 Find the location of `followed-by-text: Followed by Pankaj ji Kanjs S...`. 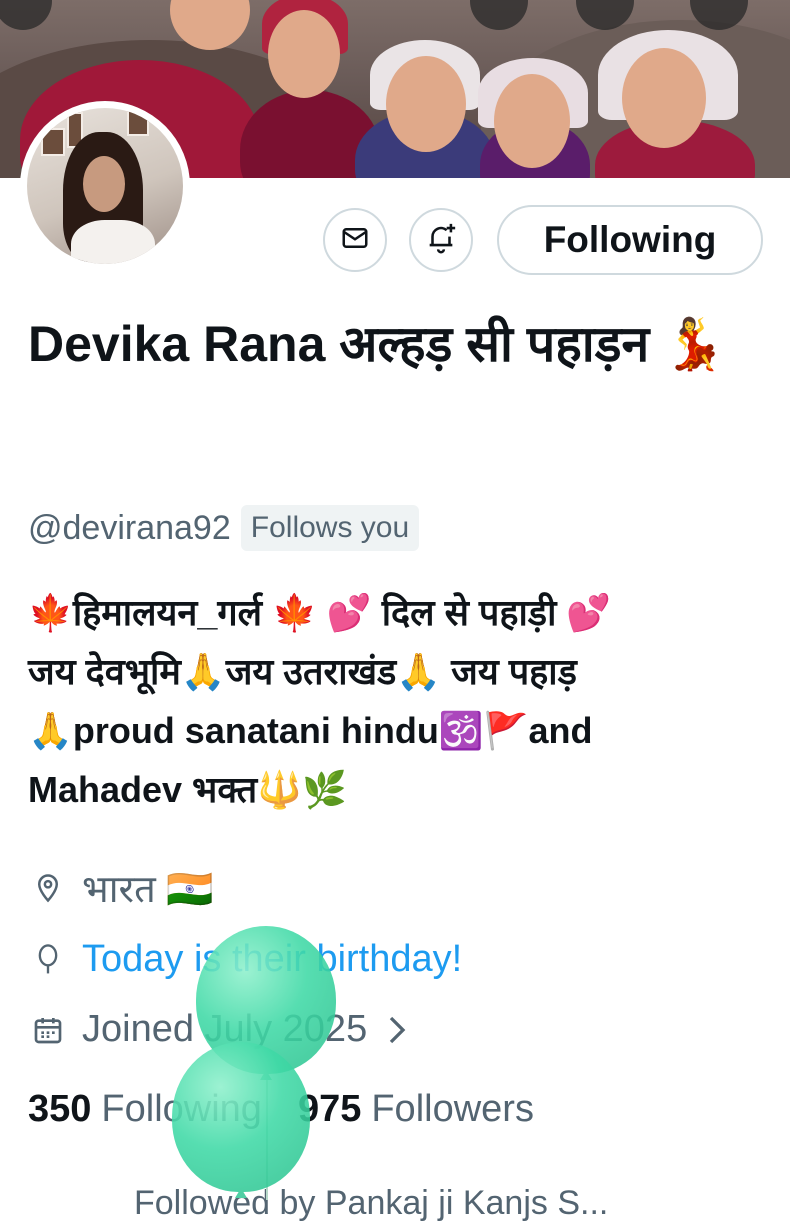

followed-by-text: Followed by Pankaj ji Kanjs S... is located at coordinates (371, 1203).